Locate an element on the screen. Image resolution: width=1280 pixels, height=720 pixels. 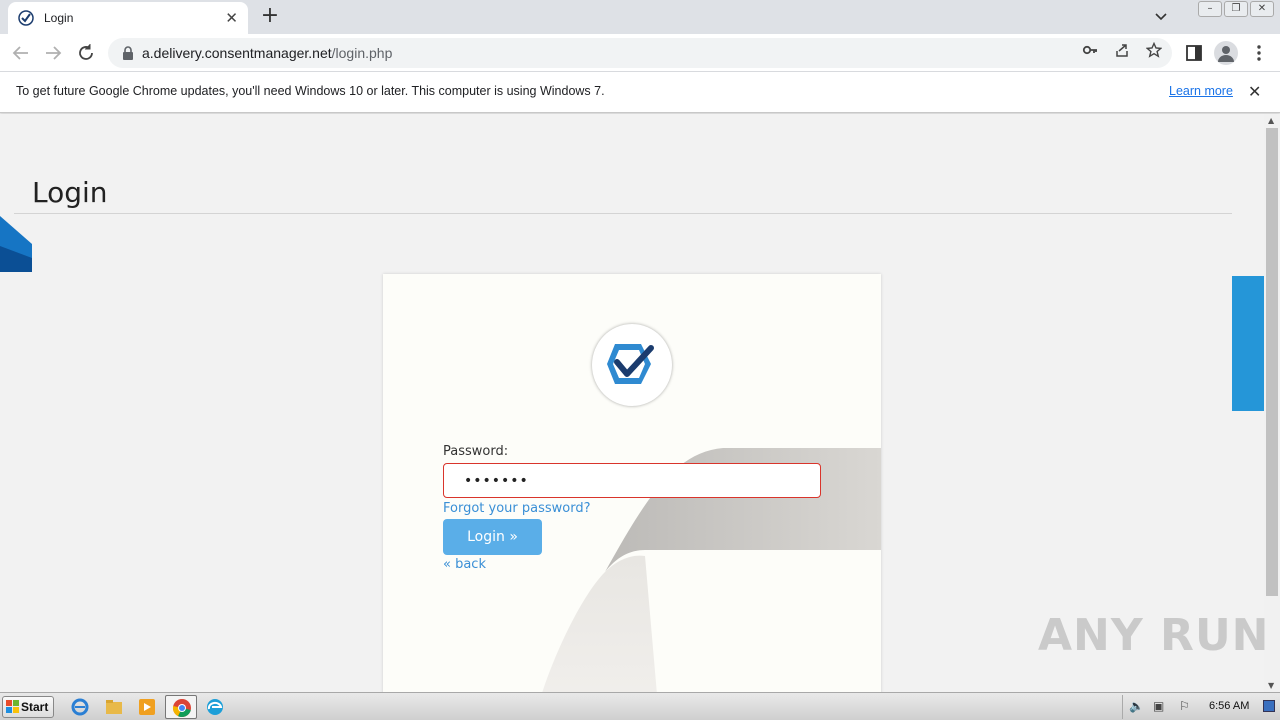
window-controls: – ❐ ✕ is located at coordinates (1236, 9).